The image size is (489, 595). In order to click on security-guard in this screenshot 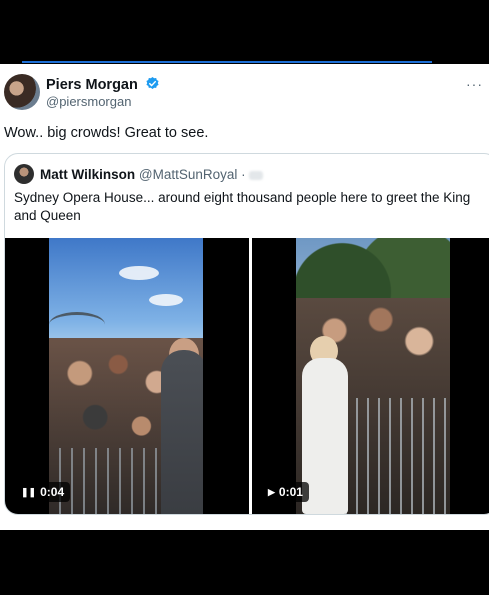, I will do `click(182, 432)`.